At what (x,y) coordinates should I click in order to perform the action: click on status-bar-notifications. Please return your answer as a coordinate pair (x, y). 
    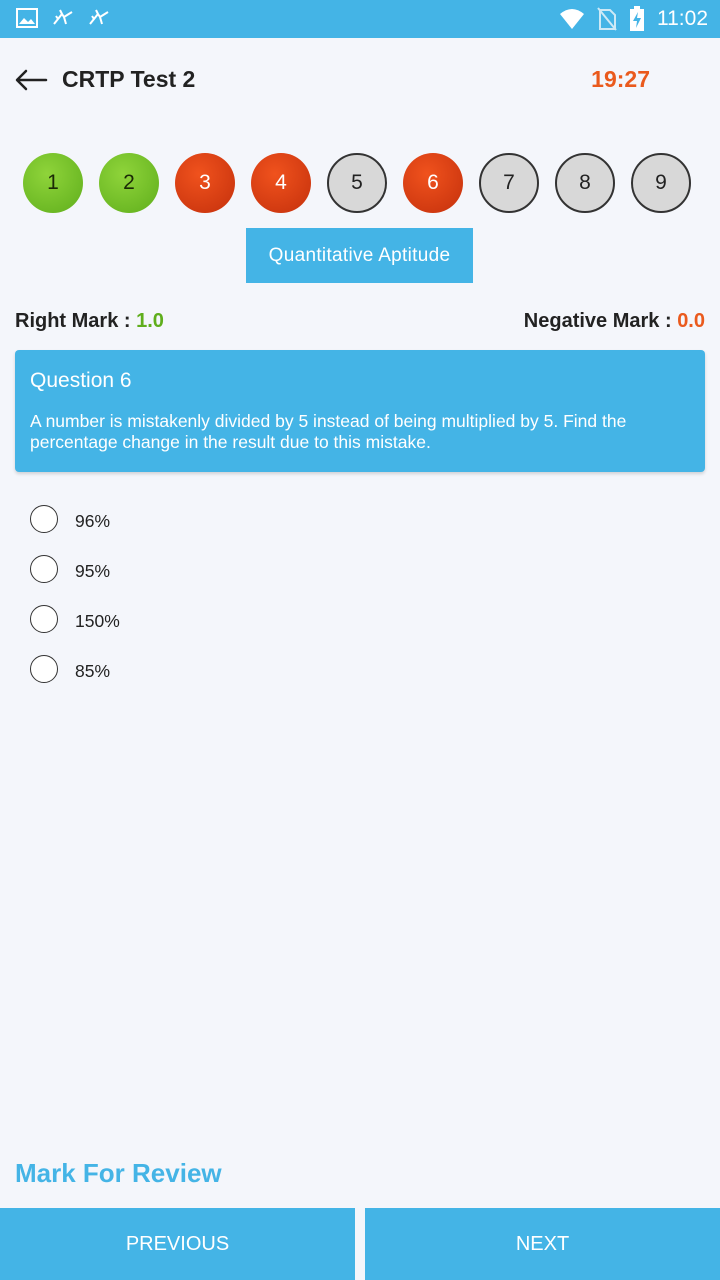
    Looking at the image, I should click on (63, 18).